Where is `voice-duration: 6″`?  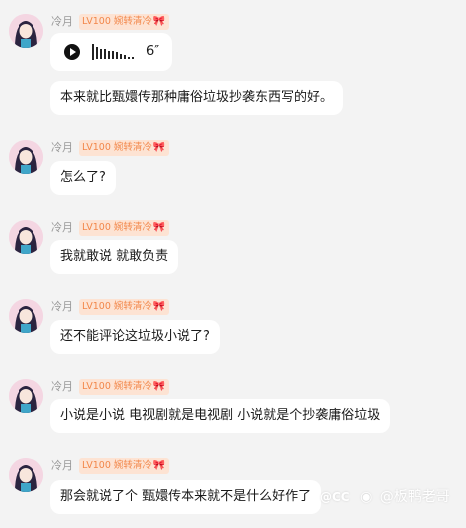 voice-duration: 6″ is located at coordinates (153, 51).